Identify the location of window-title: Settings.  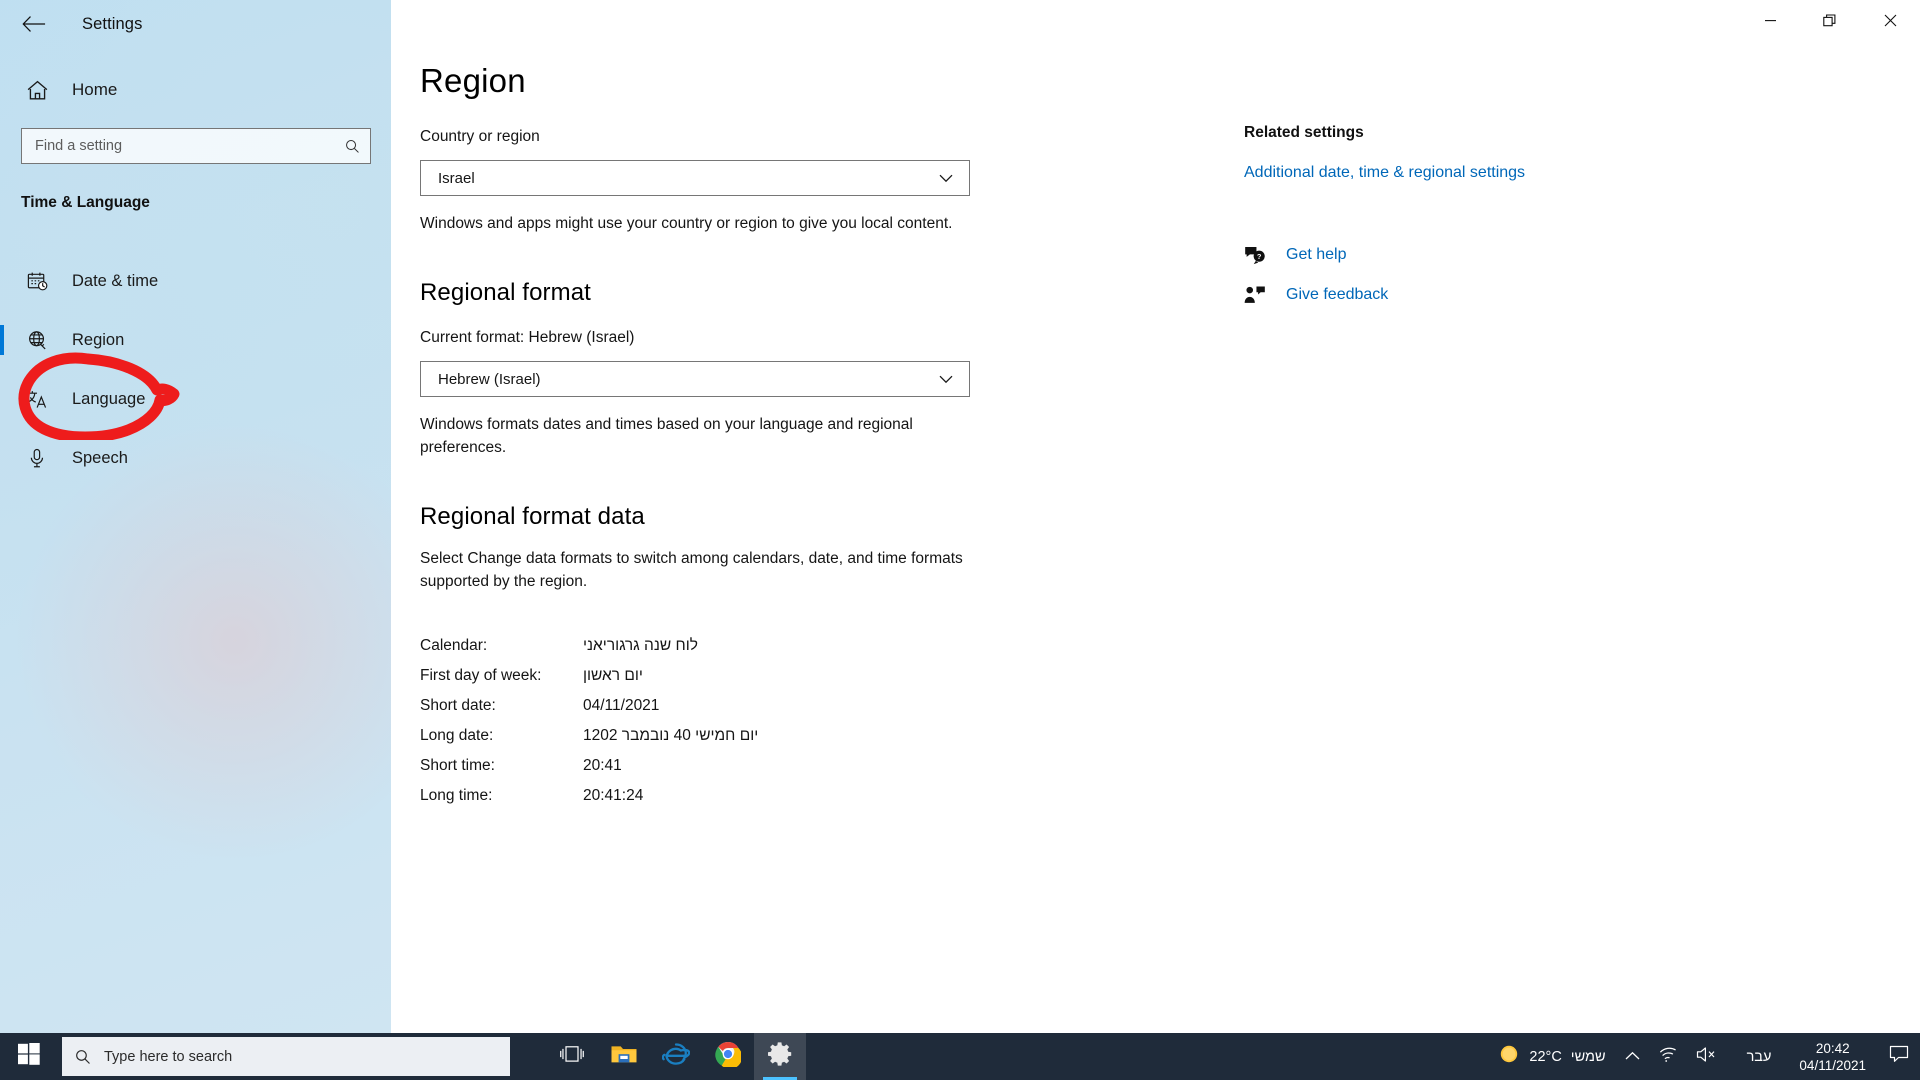
(112, 23).